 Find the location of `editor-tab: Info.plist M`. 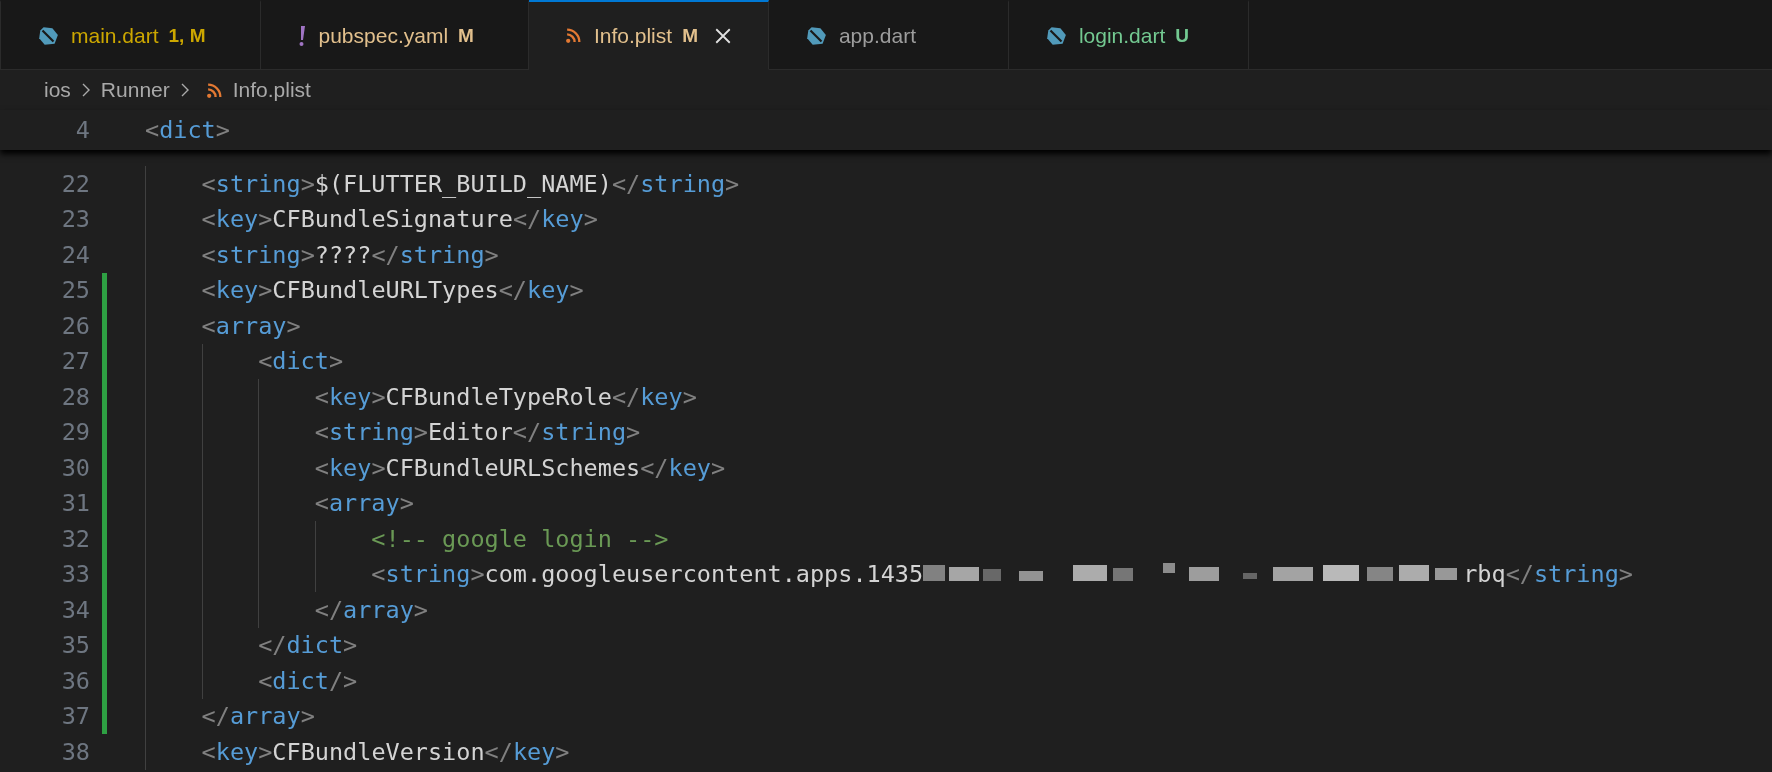

editor-tab: Info.plist M is located at coordinates (648, 35).